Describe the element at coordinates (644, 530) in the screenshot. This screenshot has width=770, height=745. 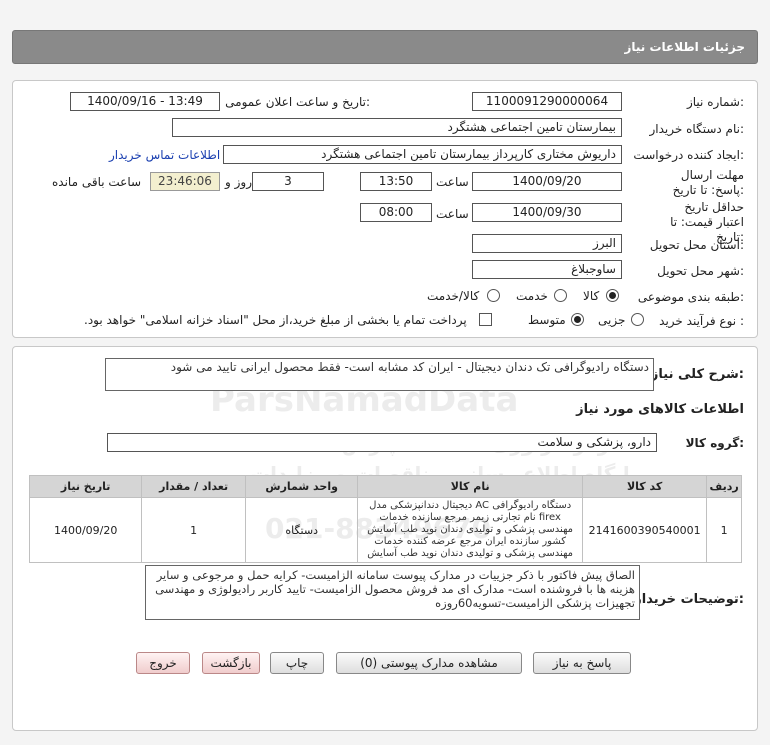
I see `cell-goods-code: 2141600390540001` at that location.